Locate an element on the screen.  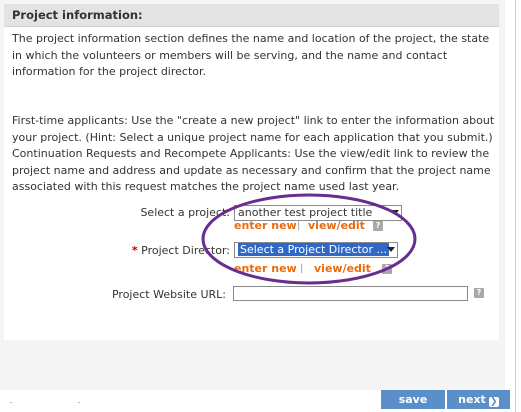
highlight-oval is located at coordinates (309, 239).